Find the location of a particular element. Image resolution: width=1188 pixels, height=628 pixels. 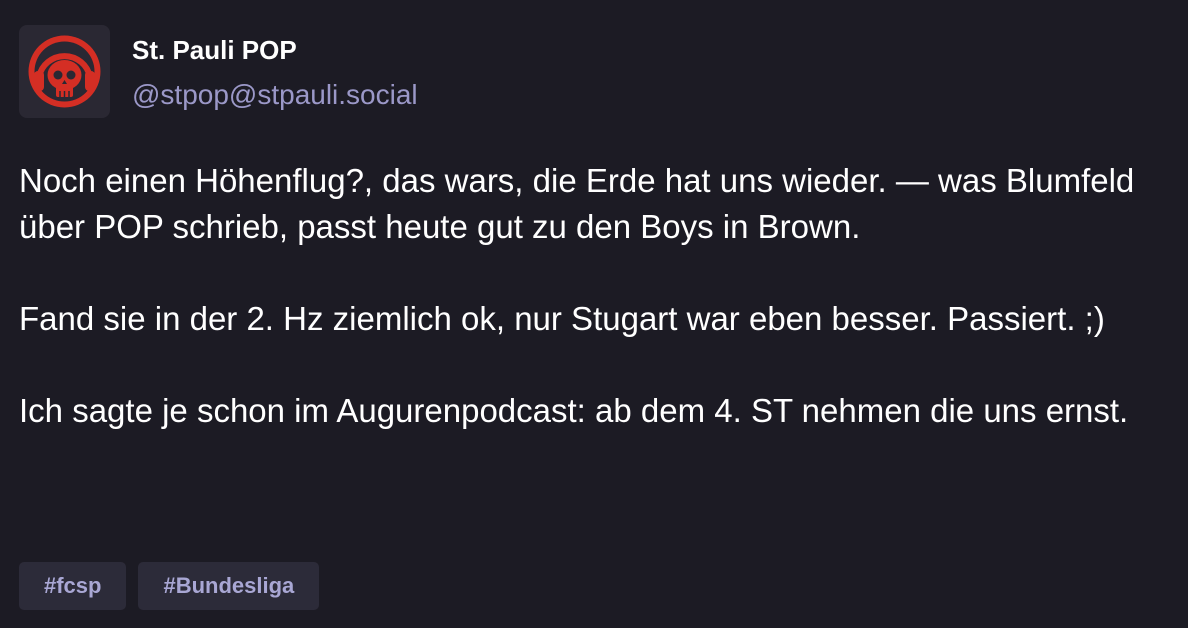

hashtag-fcsp: #fcsp is located at coordinates (73, 586).